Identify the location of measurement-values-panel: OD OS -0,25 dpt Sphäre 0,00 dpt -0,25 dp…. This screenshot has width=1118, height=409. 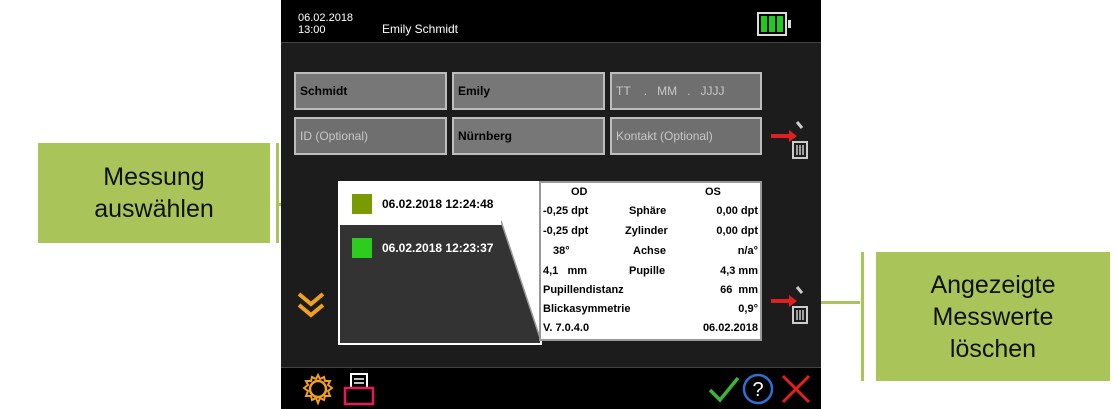
(650, 261).